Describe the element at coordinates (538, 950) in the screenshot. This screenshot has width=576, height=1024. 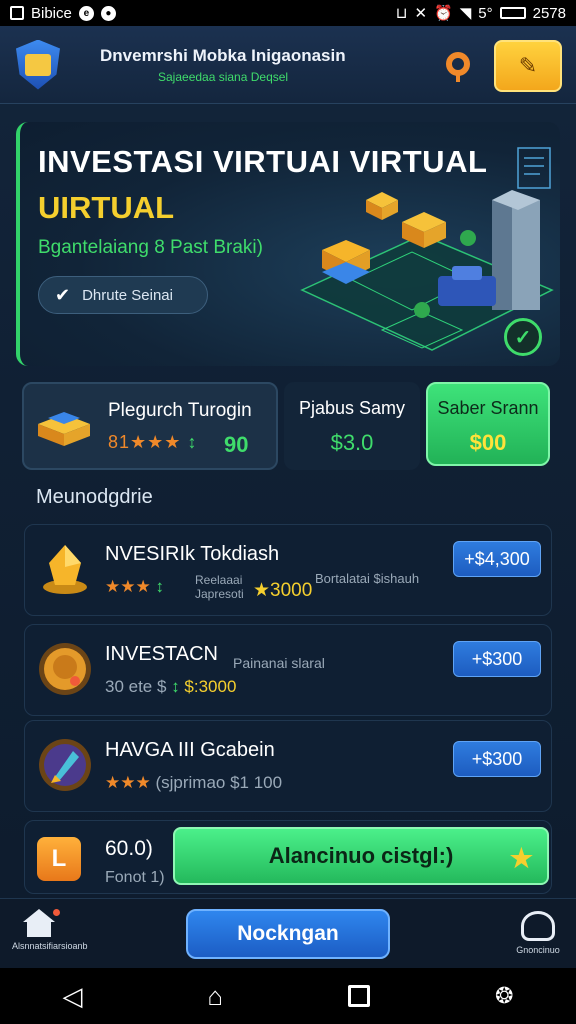
I see `nav-right-label: Gnoncinuo` at that location.